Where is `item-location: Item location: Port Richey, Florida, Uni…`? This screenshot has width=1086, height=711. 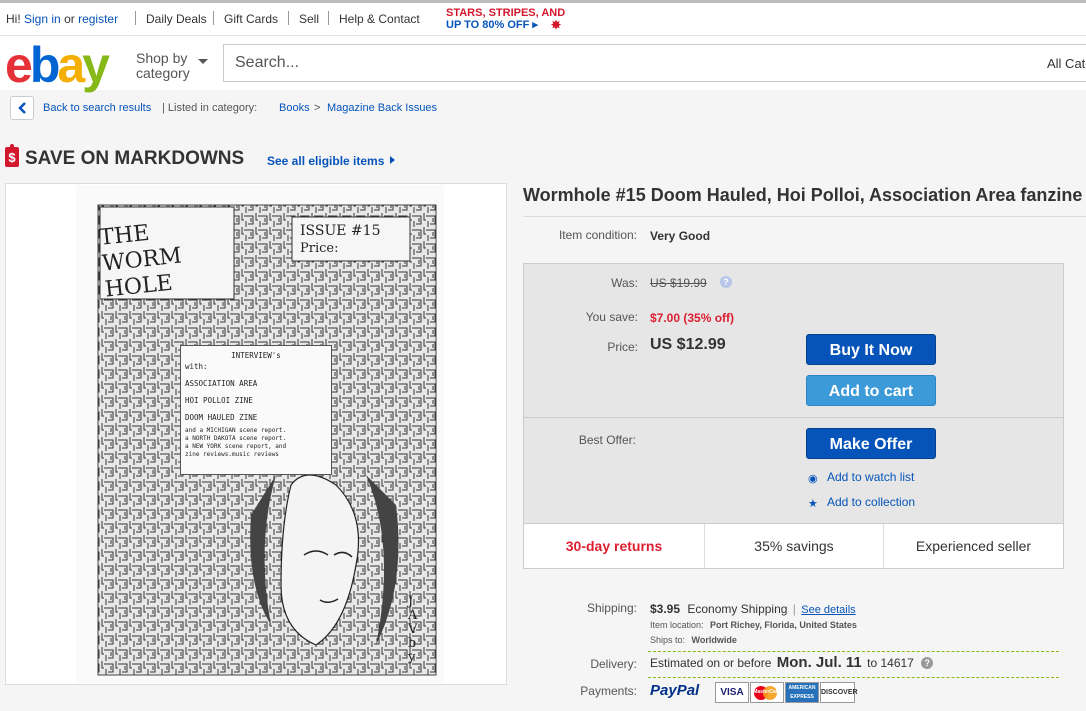 item-location: Item location: Port Richey, Florida, Uni… is located at coordinates (753, 625).